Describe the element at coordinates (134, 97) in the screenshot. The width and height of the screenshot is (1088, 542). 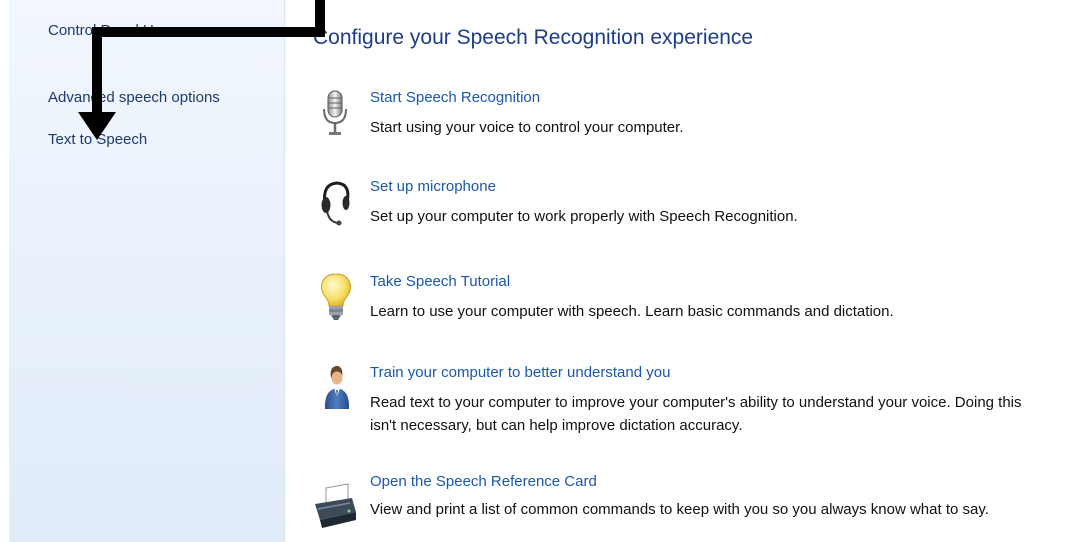
I see `sidebar-item-advanced-speech-options: Advanced speech options` at that location.